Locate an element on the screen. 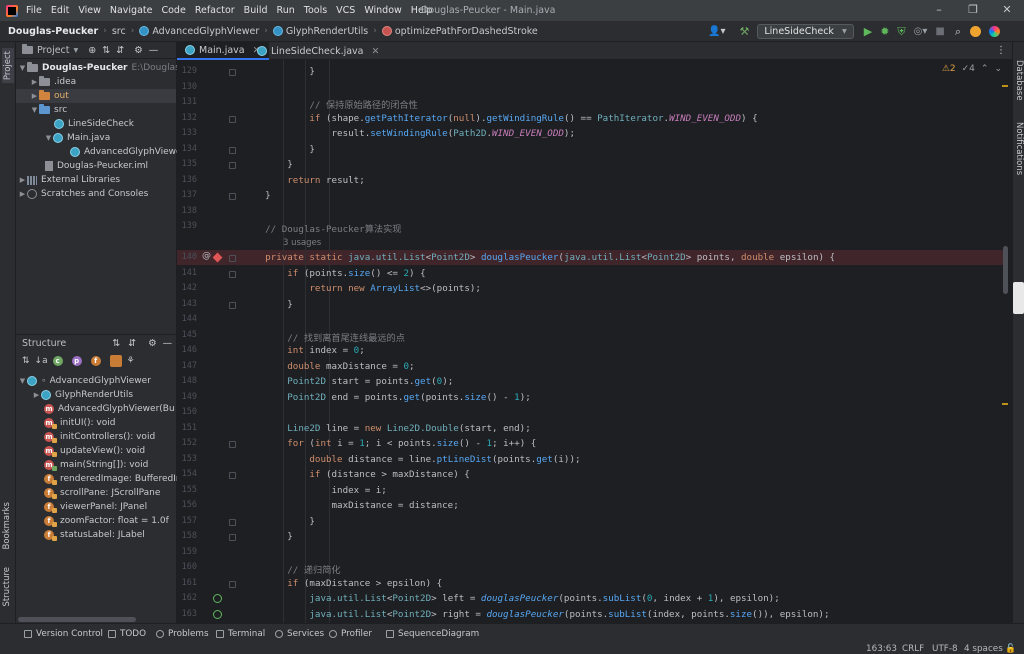  tree-item-iml: Douglas-Peucker.iml is located at coordinates (96, 166).